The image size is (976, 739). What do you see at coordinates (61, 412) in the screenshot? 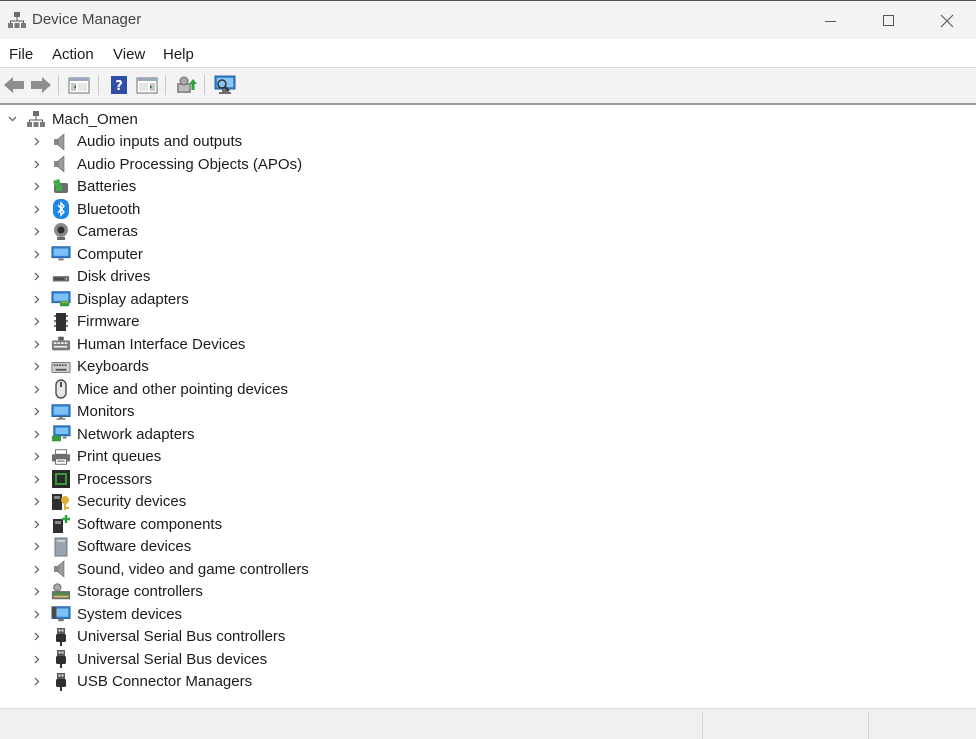
I see `monitor-icon` at bounding box center [61, 412].